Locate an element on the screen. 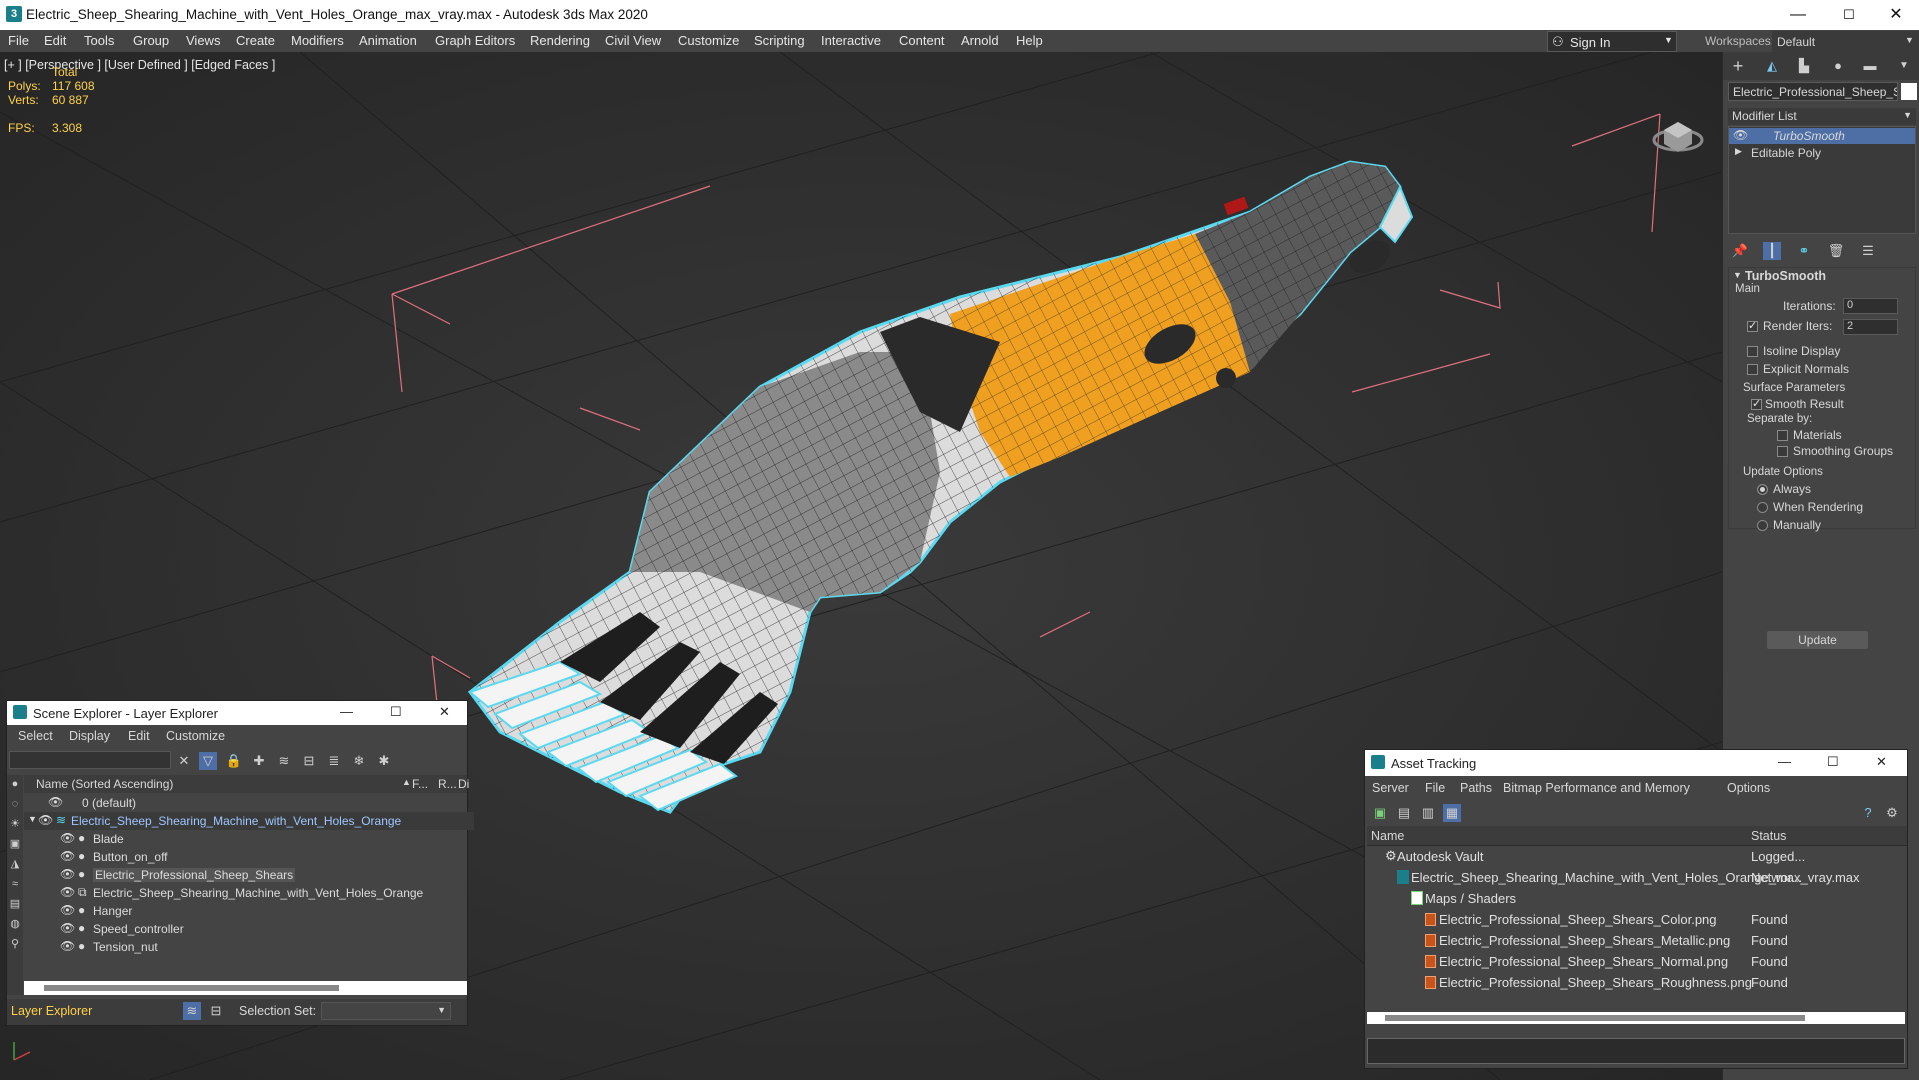  list-item: 👁 ● Tension_nut is located at coordinates (249, 947).